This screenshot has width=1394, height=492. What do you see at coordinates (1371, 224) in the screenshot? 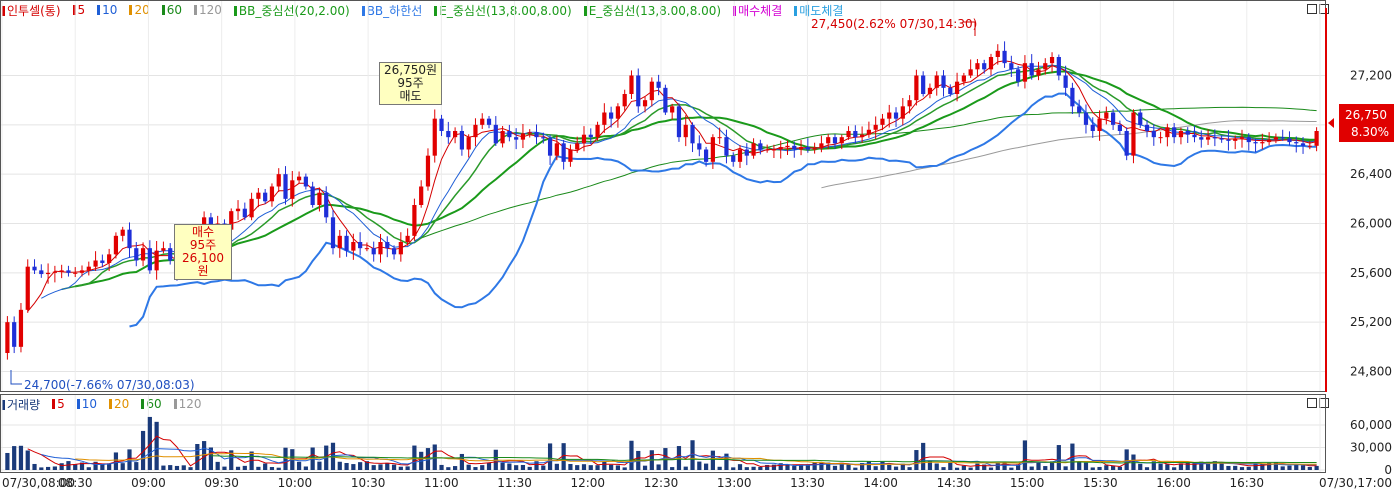
I see `y-tick-label: 26,000` at bounding box center [1371, 224].